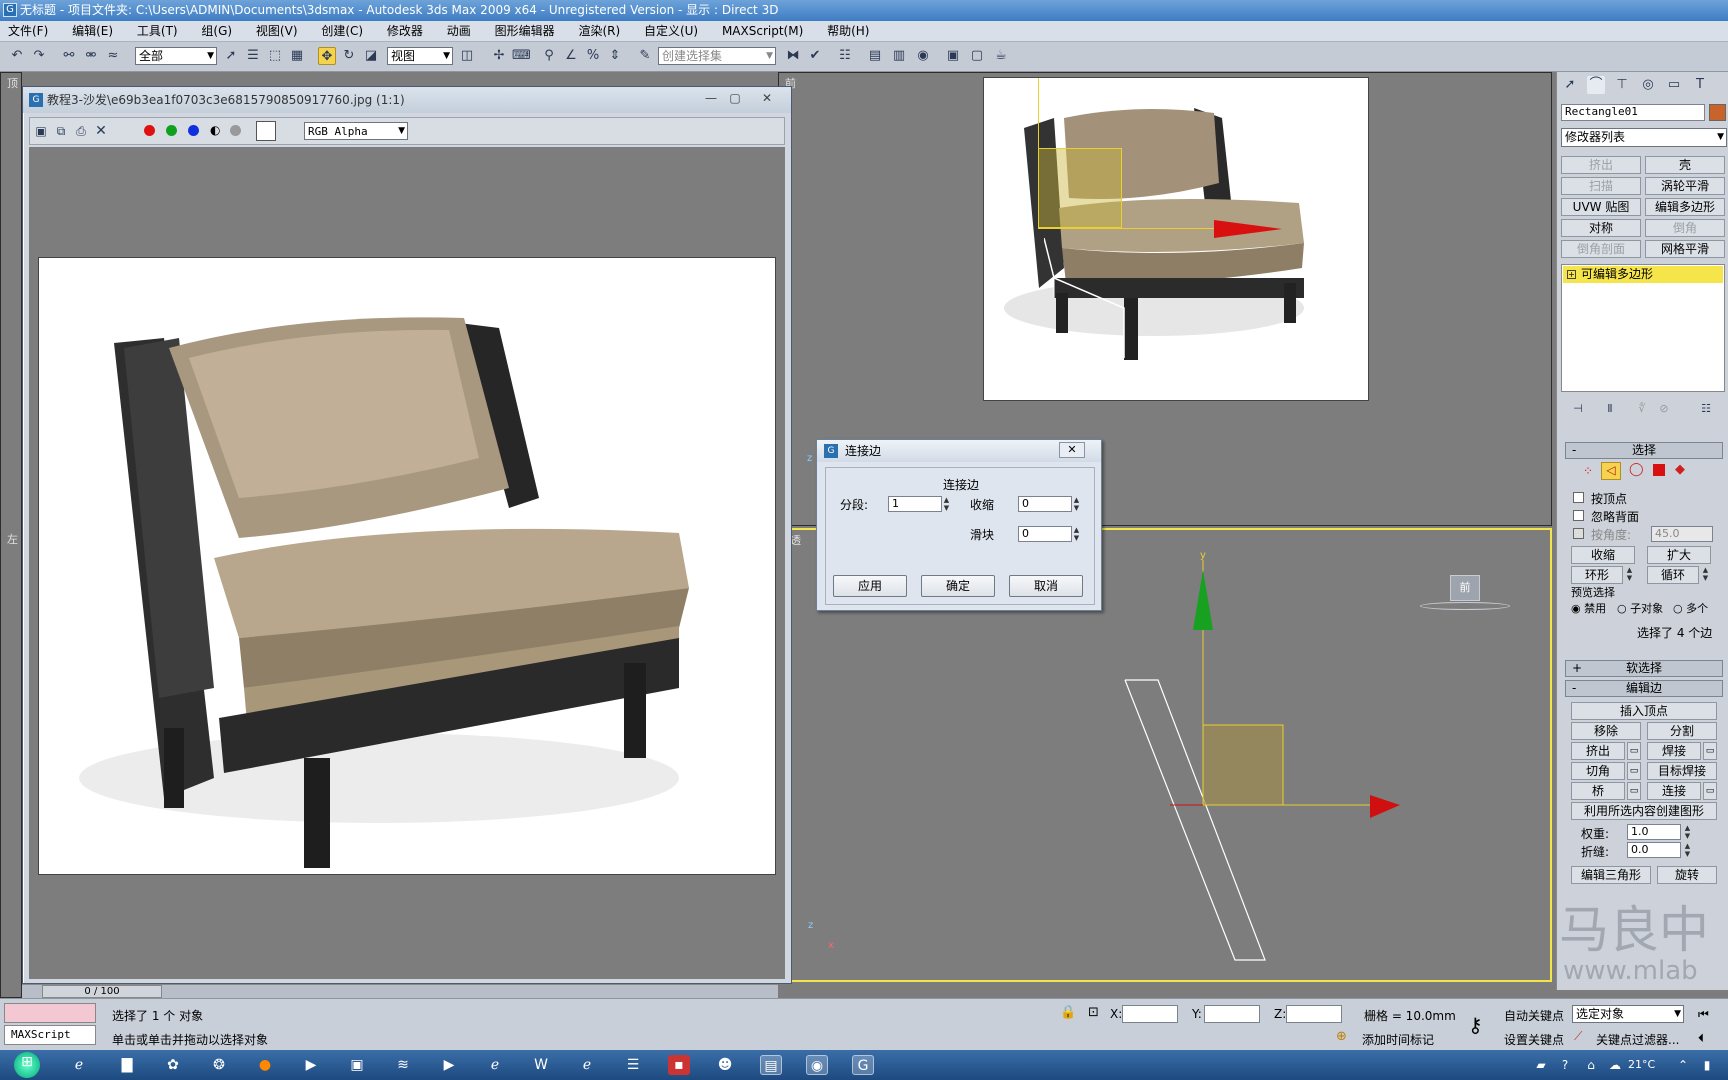  Describe the element at coordinates (1674, 751) in the screenshot. I see `weld-button: 焊接` at that location.